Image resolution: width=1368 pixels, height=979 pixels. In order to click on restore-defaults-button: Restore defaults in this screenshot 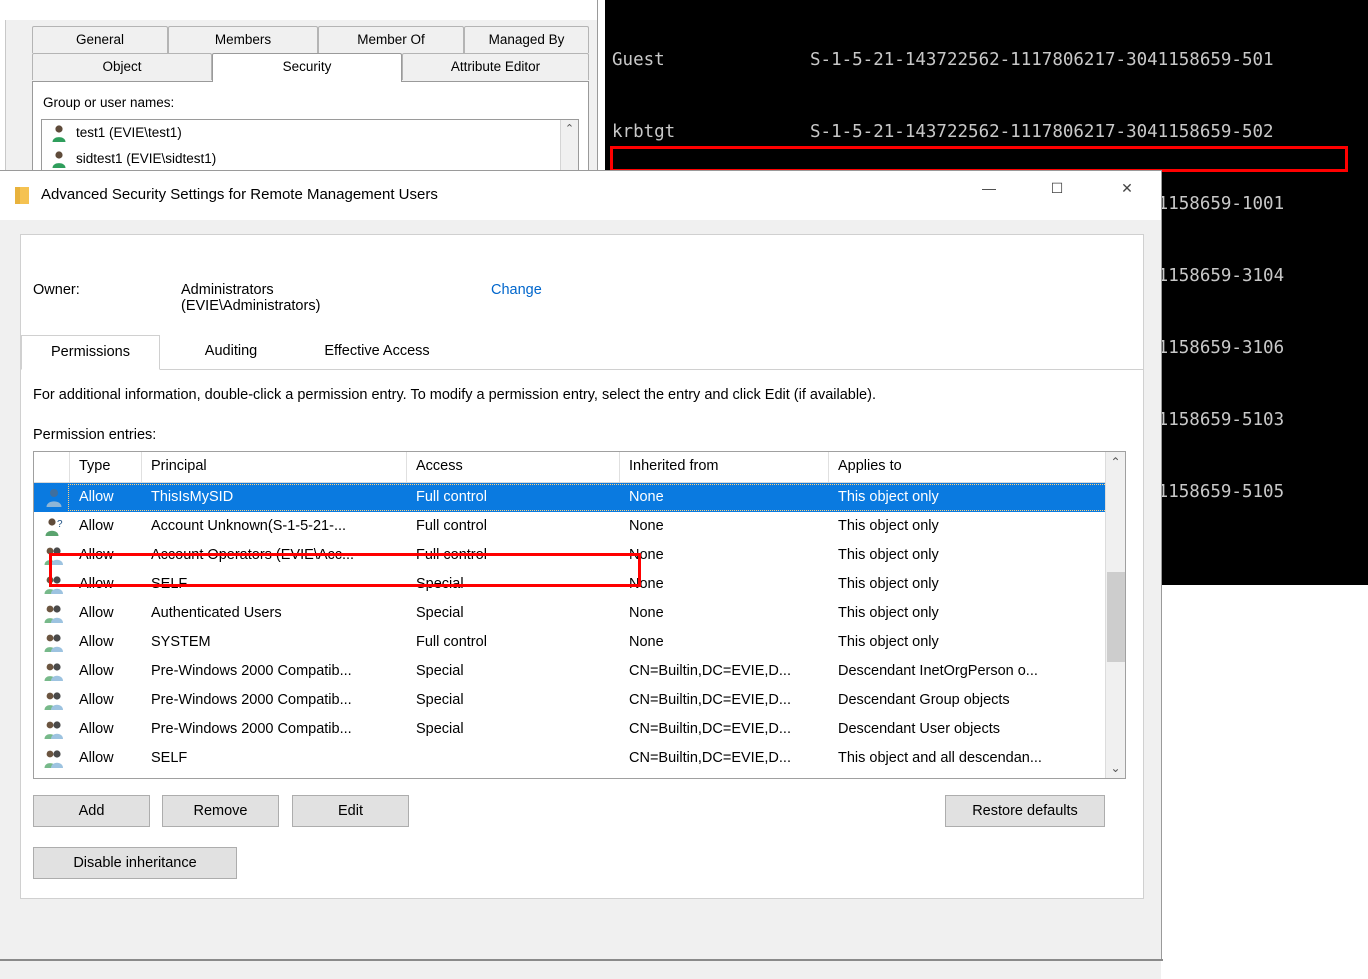, I will do `click(1025, 811)`.